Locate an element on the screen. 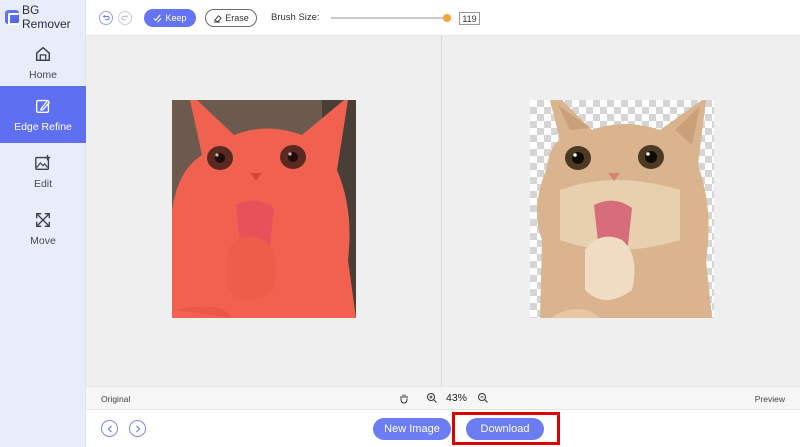 This screenshot has width=800, height=447. edit-image-icon is located at coordinates (43, 162).